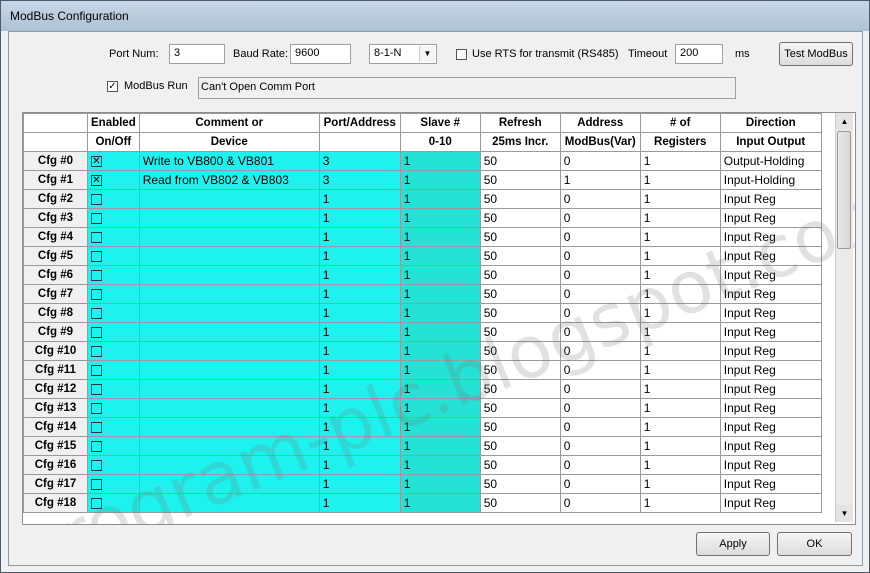 This screenshot has height=573, width=870. I want to click on chevron-down-icon: ▼, so click(427, 54).